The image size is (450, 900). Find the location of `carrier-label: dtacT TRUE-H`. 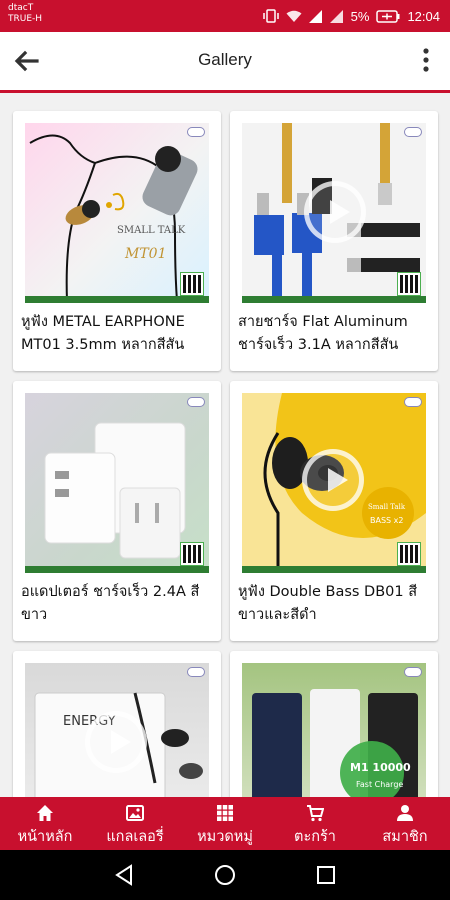

carrier-label: dtacT TRUE-H is located at coordinates (25, 14).